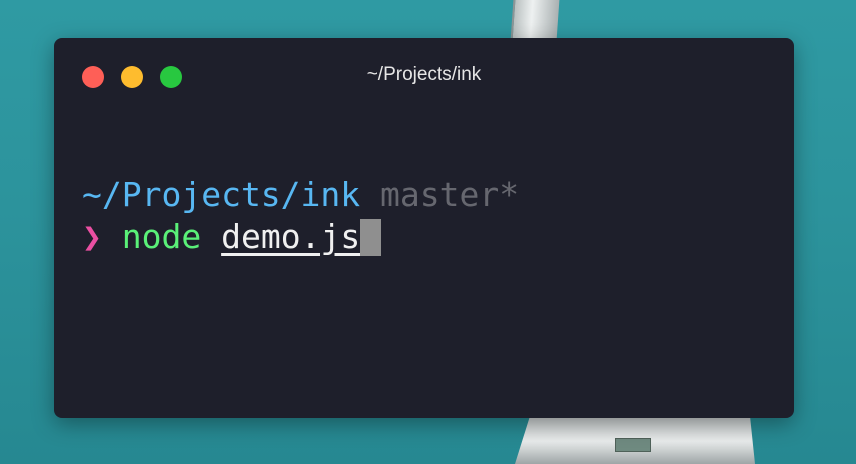 This screenshot has width=856, height=464. What do you see at coordinates (535, 20) in the screenshot?
I see `background-object-top` at bounding box center [535, 20].